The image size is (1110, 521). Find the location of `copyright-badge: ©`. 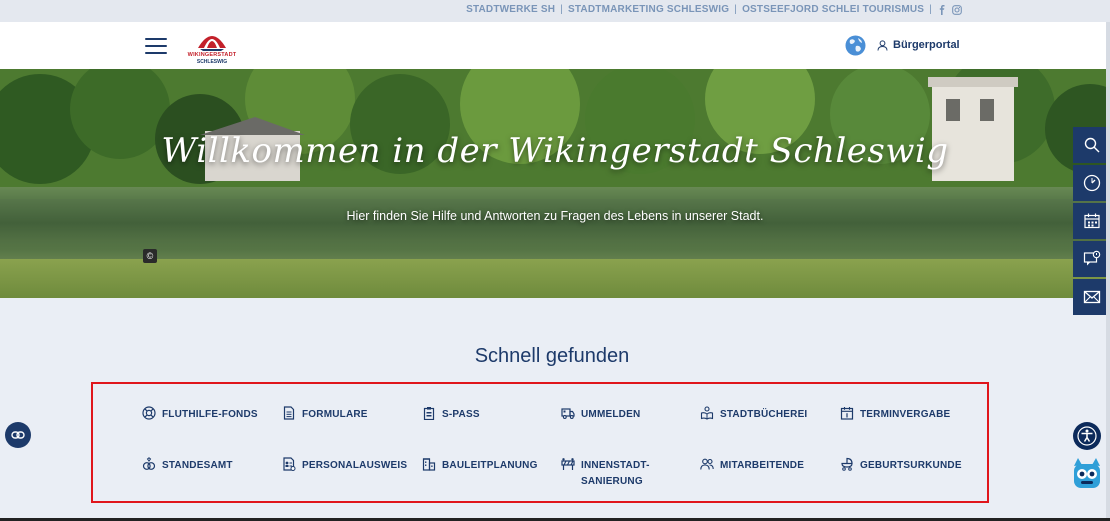

copyright-badge: © is located at coordinates (150, 256).